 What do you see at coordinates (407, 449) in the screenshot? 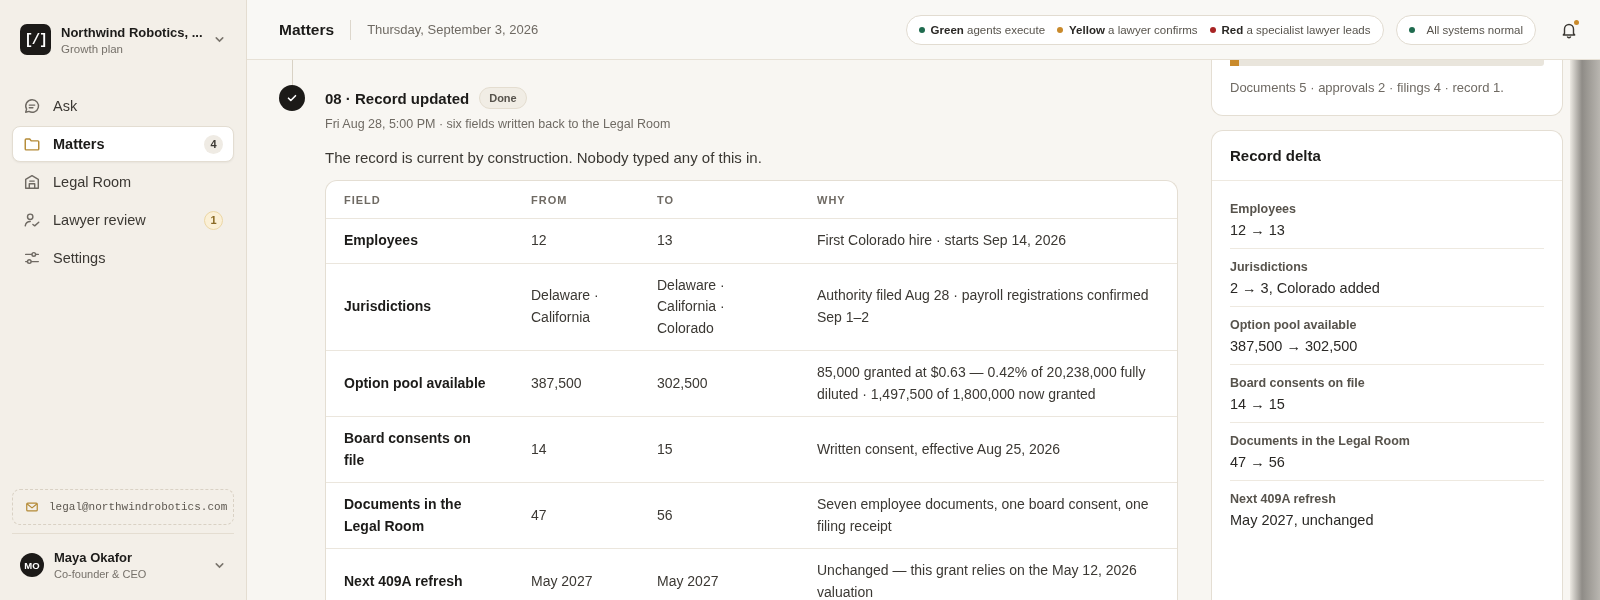
I see `table-cell-text: Board consents on file` at bounding box center [407, 449].